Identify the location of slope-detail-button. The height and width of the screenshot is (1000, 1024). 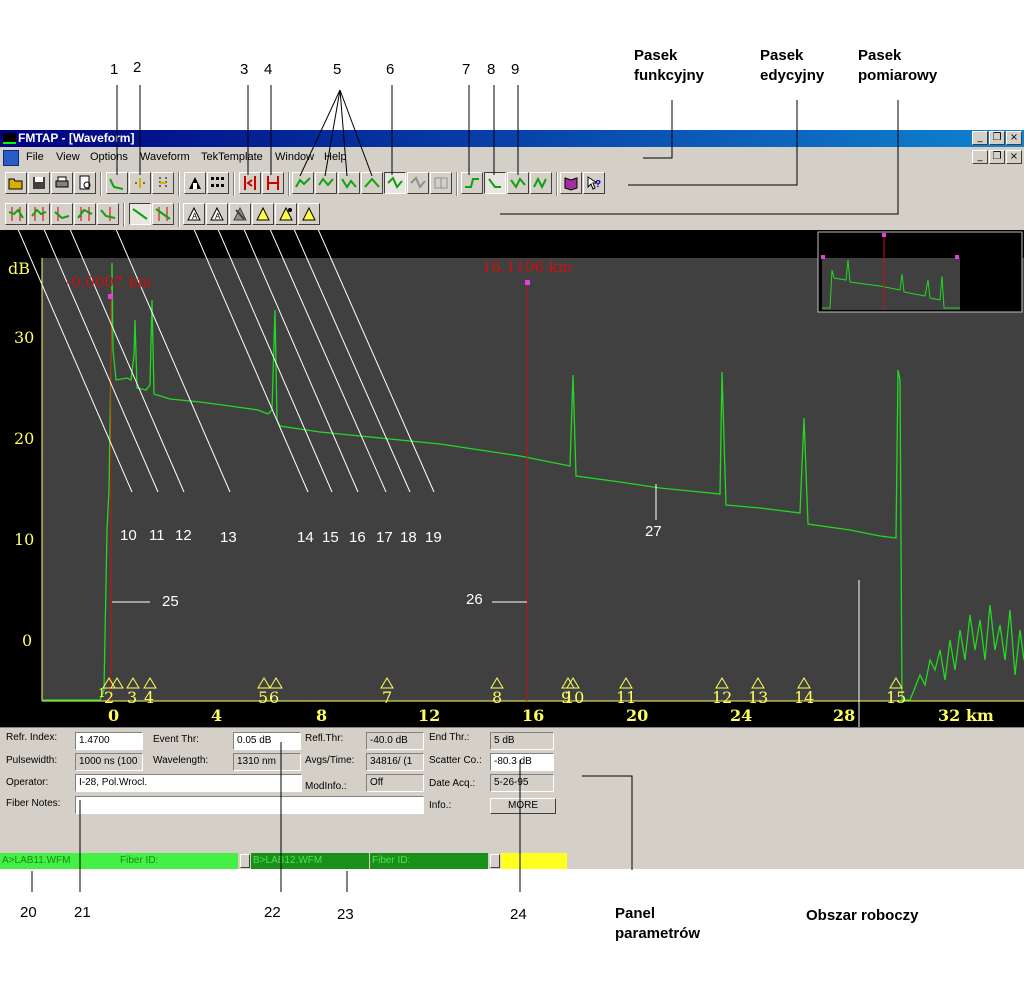
(163, 214).